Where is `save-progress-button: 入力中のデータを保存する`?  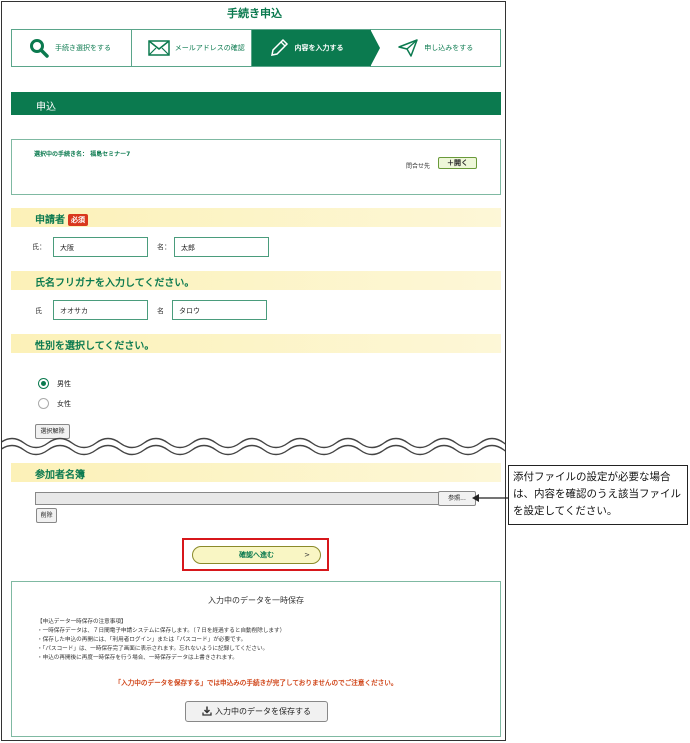
save-progress-button: 入力中のデータを保存する is located at coordinates (256, 711).